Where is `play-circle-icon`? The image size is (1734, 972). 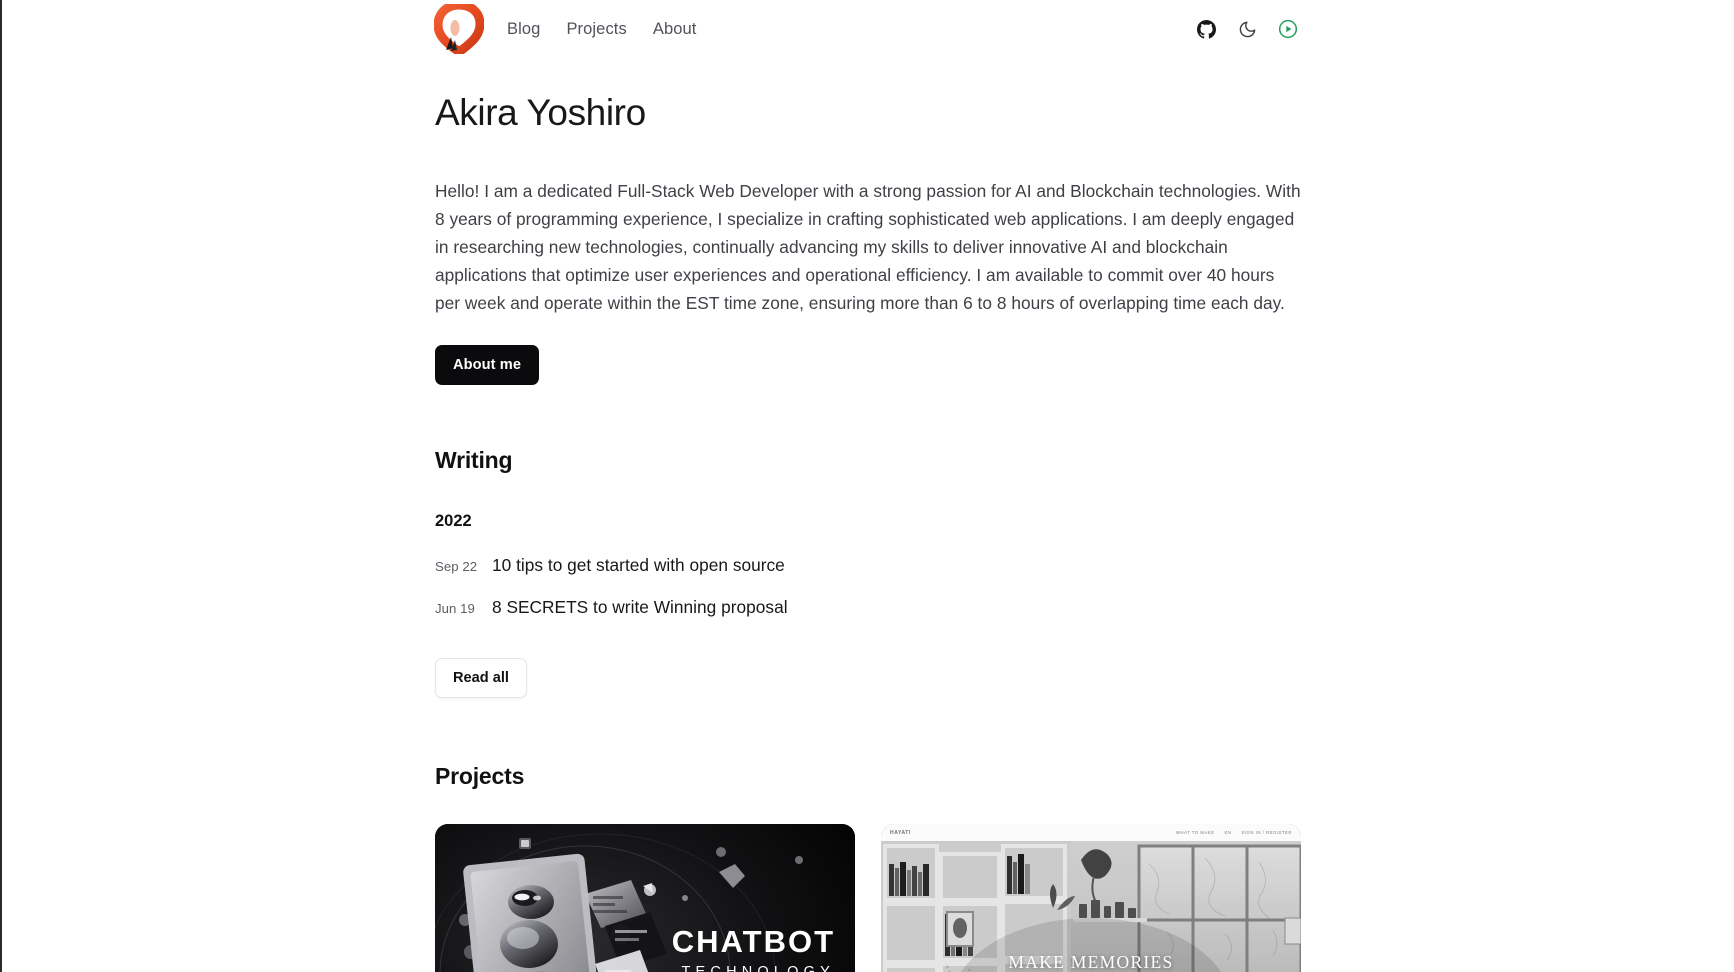 play-circle-icon is located at coordinates (1288, 29).